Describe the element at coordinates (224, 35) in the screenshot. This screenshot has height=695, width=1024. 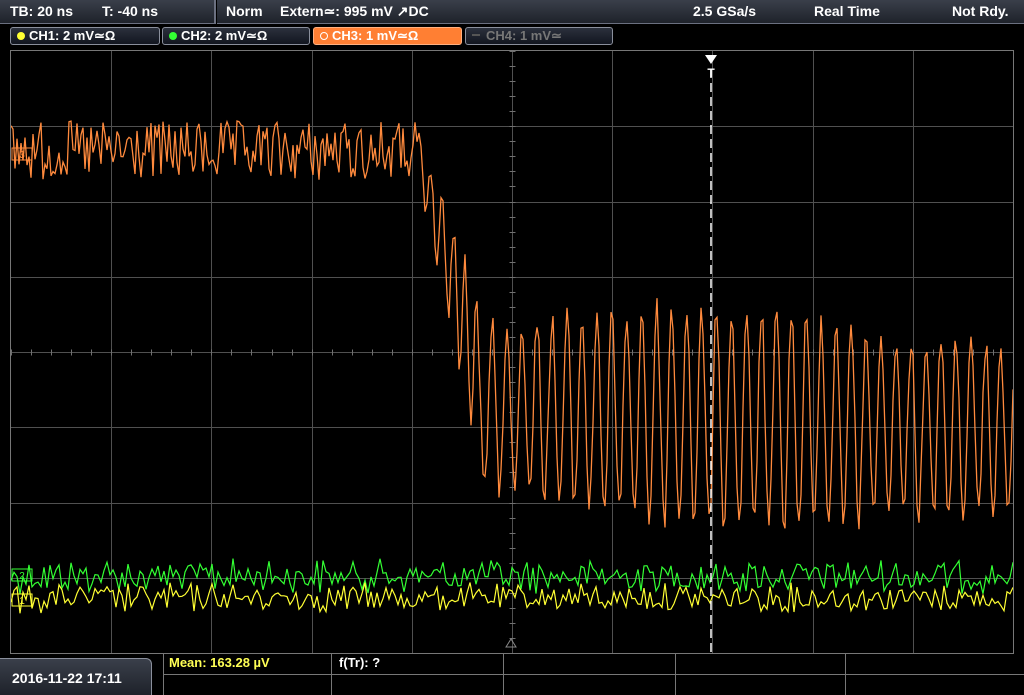
I see `ch2-label: CH2: 2 mV≃Ω` at that location.